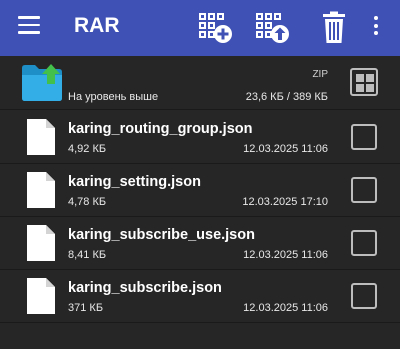  I want to click on more-vertical-icon, so click(376, 28).